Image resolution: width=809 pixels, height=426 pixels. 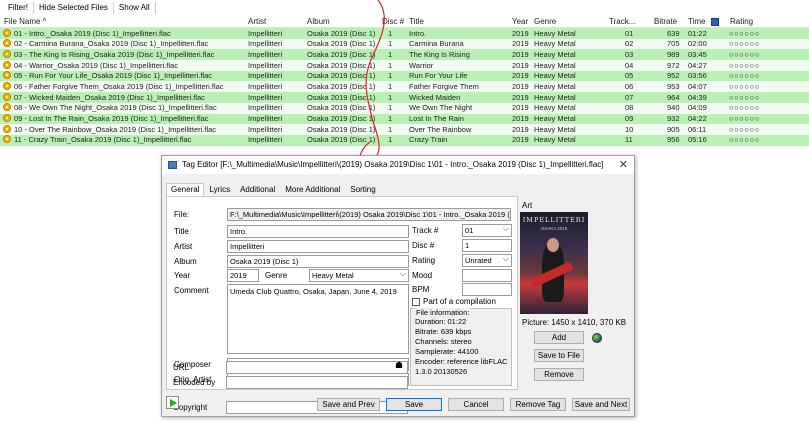 I want to click on album-art-band-text: IMPELLITTERI, so click(x=554, y=220).